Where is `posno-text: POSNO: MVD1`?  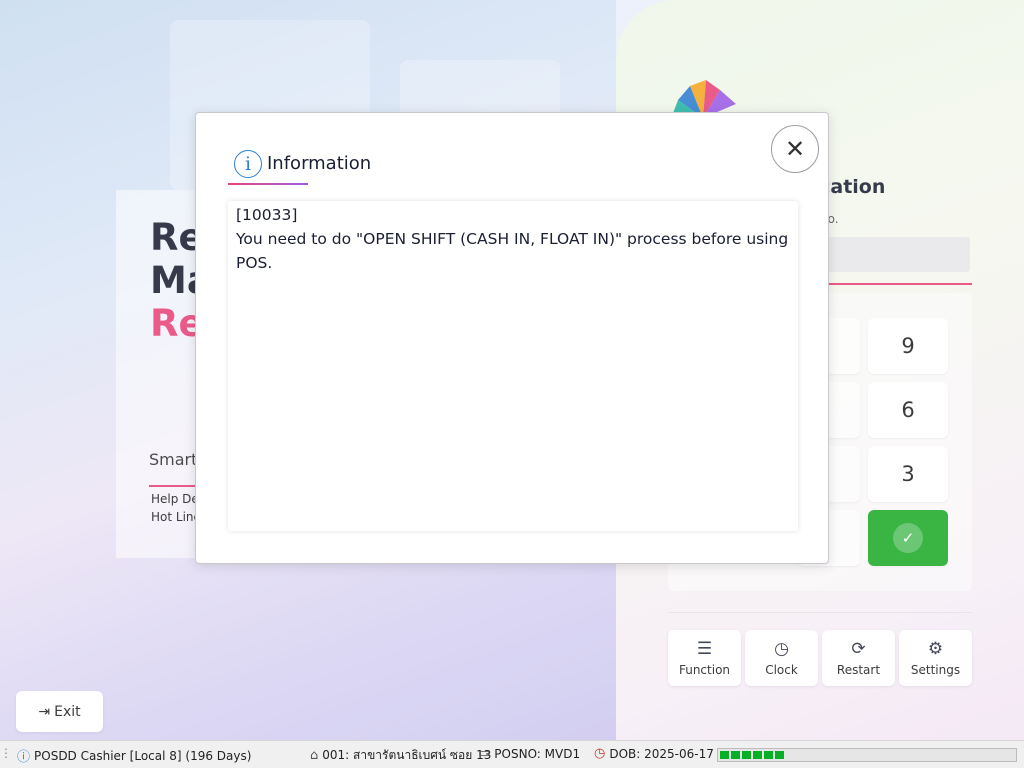 posno-text: POSNO: MVD1 is located at coordinates (537, 753).